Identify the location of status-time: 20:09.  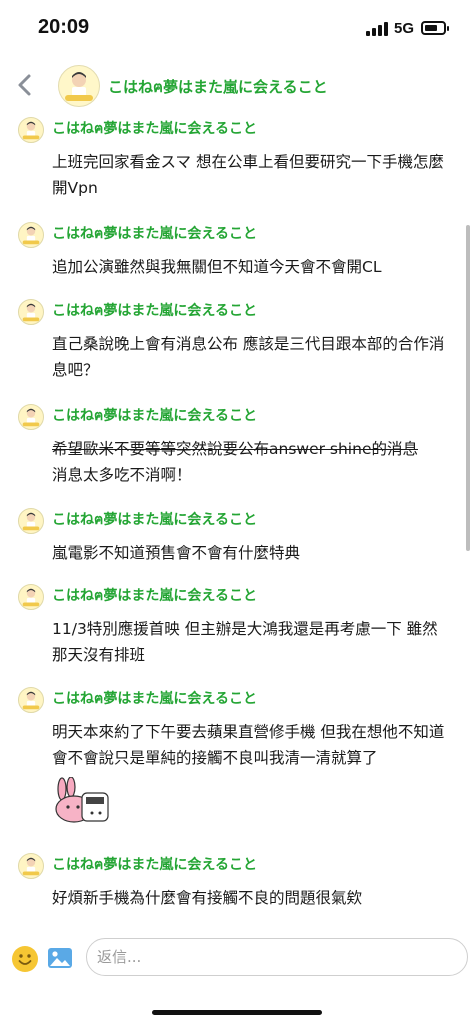
(64, 27).